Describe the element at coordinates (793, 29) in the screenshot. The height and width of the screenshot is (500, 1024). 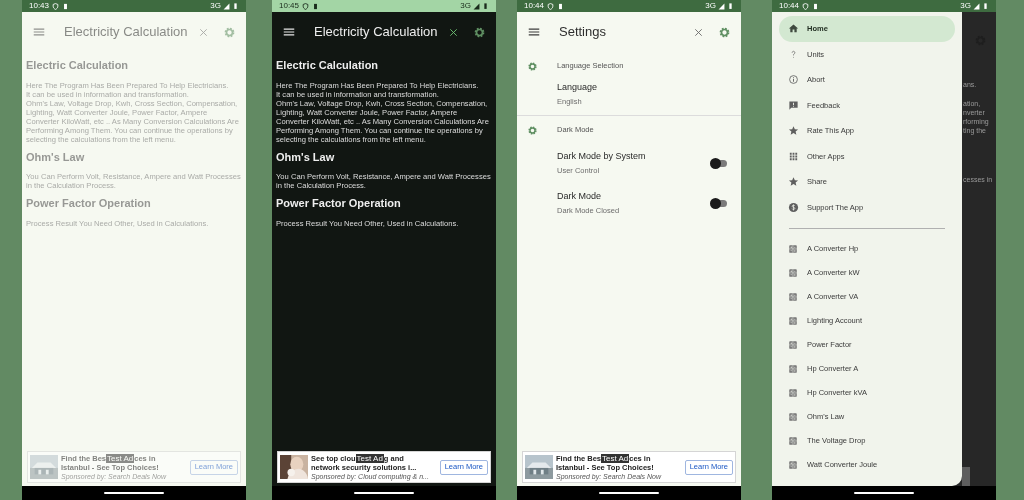
I see `home-icon` at that location.